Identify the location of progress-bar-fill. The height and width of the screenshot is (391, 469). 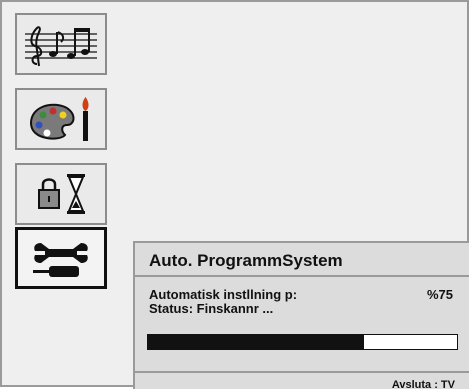
(256, 342).